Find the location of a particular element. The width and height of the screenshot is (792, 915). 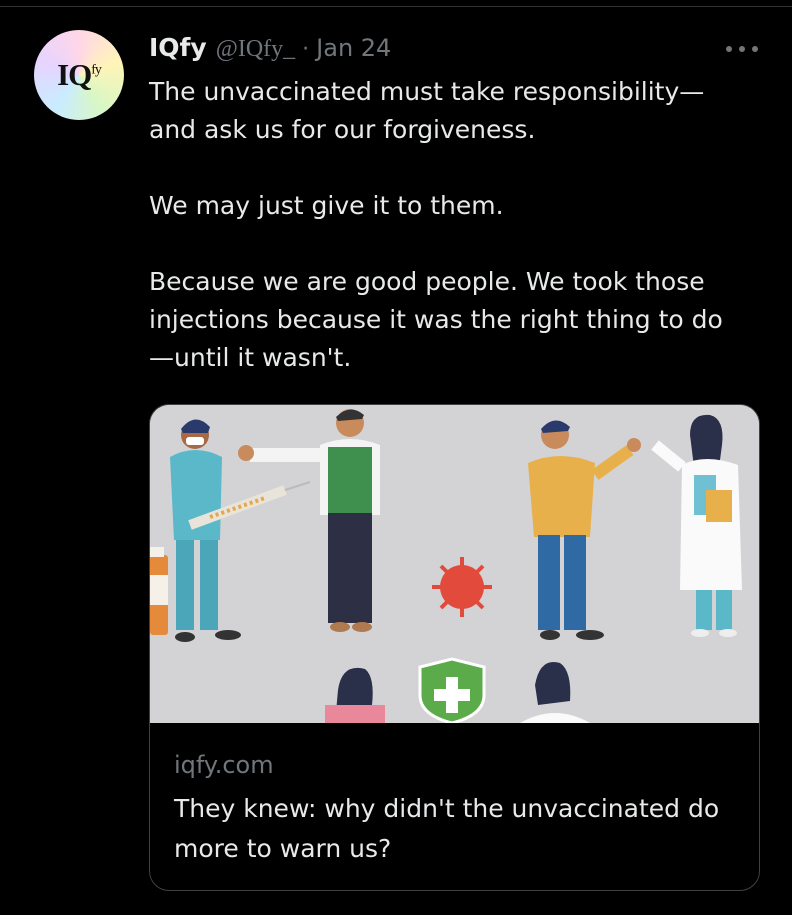

top-divider is located at coordinates (396, 6).